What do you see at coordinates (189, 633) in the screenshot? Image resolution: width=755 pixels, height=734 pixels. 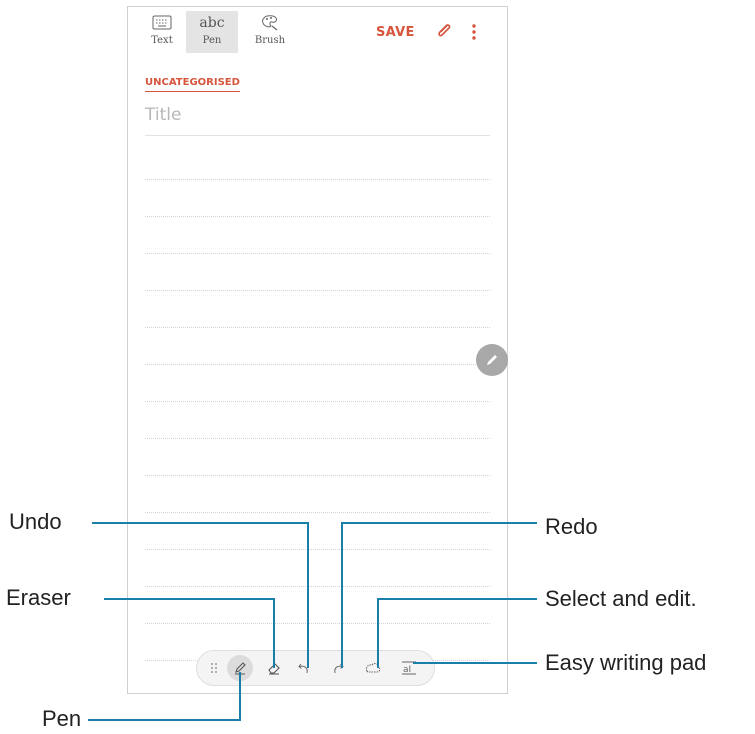 I see `eraser-leader-line` at bounding box center [189, 633].